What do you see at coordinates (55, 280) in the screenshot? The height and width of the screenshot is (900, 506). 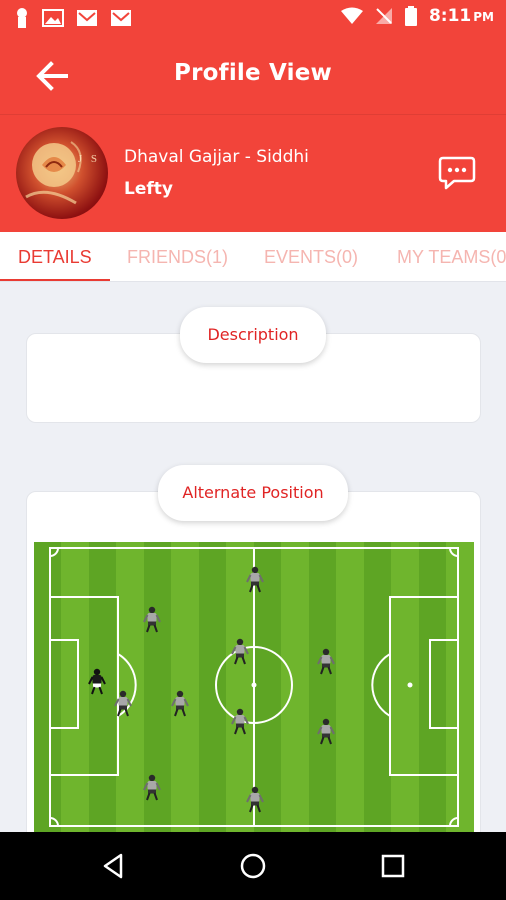 I see `active-tab-indicator` at bounding box center [55, 280].